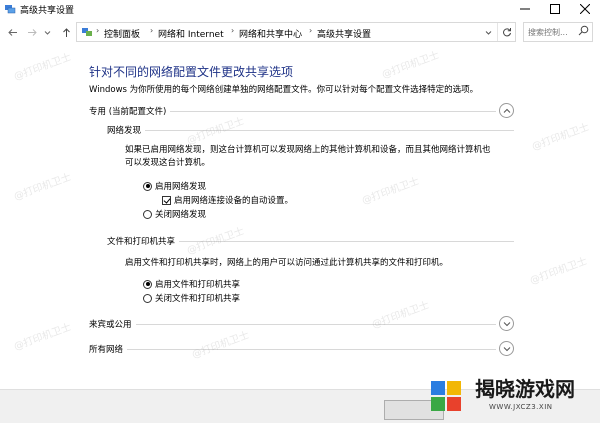 This screenshot has width=600, height=423. Describe the element at coordinates (270, 33) in the screenshot. I see `breadcrumb-network-sharing-center: 网络和共享中心` at that location.